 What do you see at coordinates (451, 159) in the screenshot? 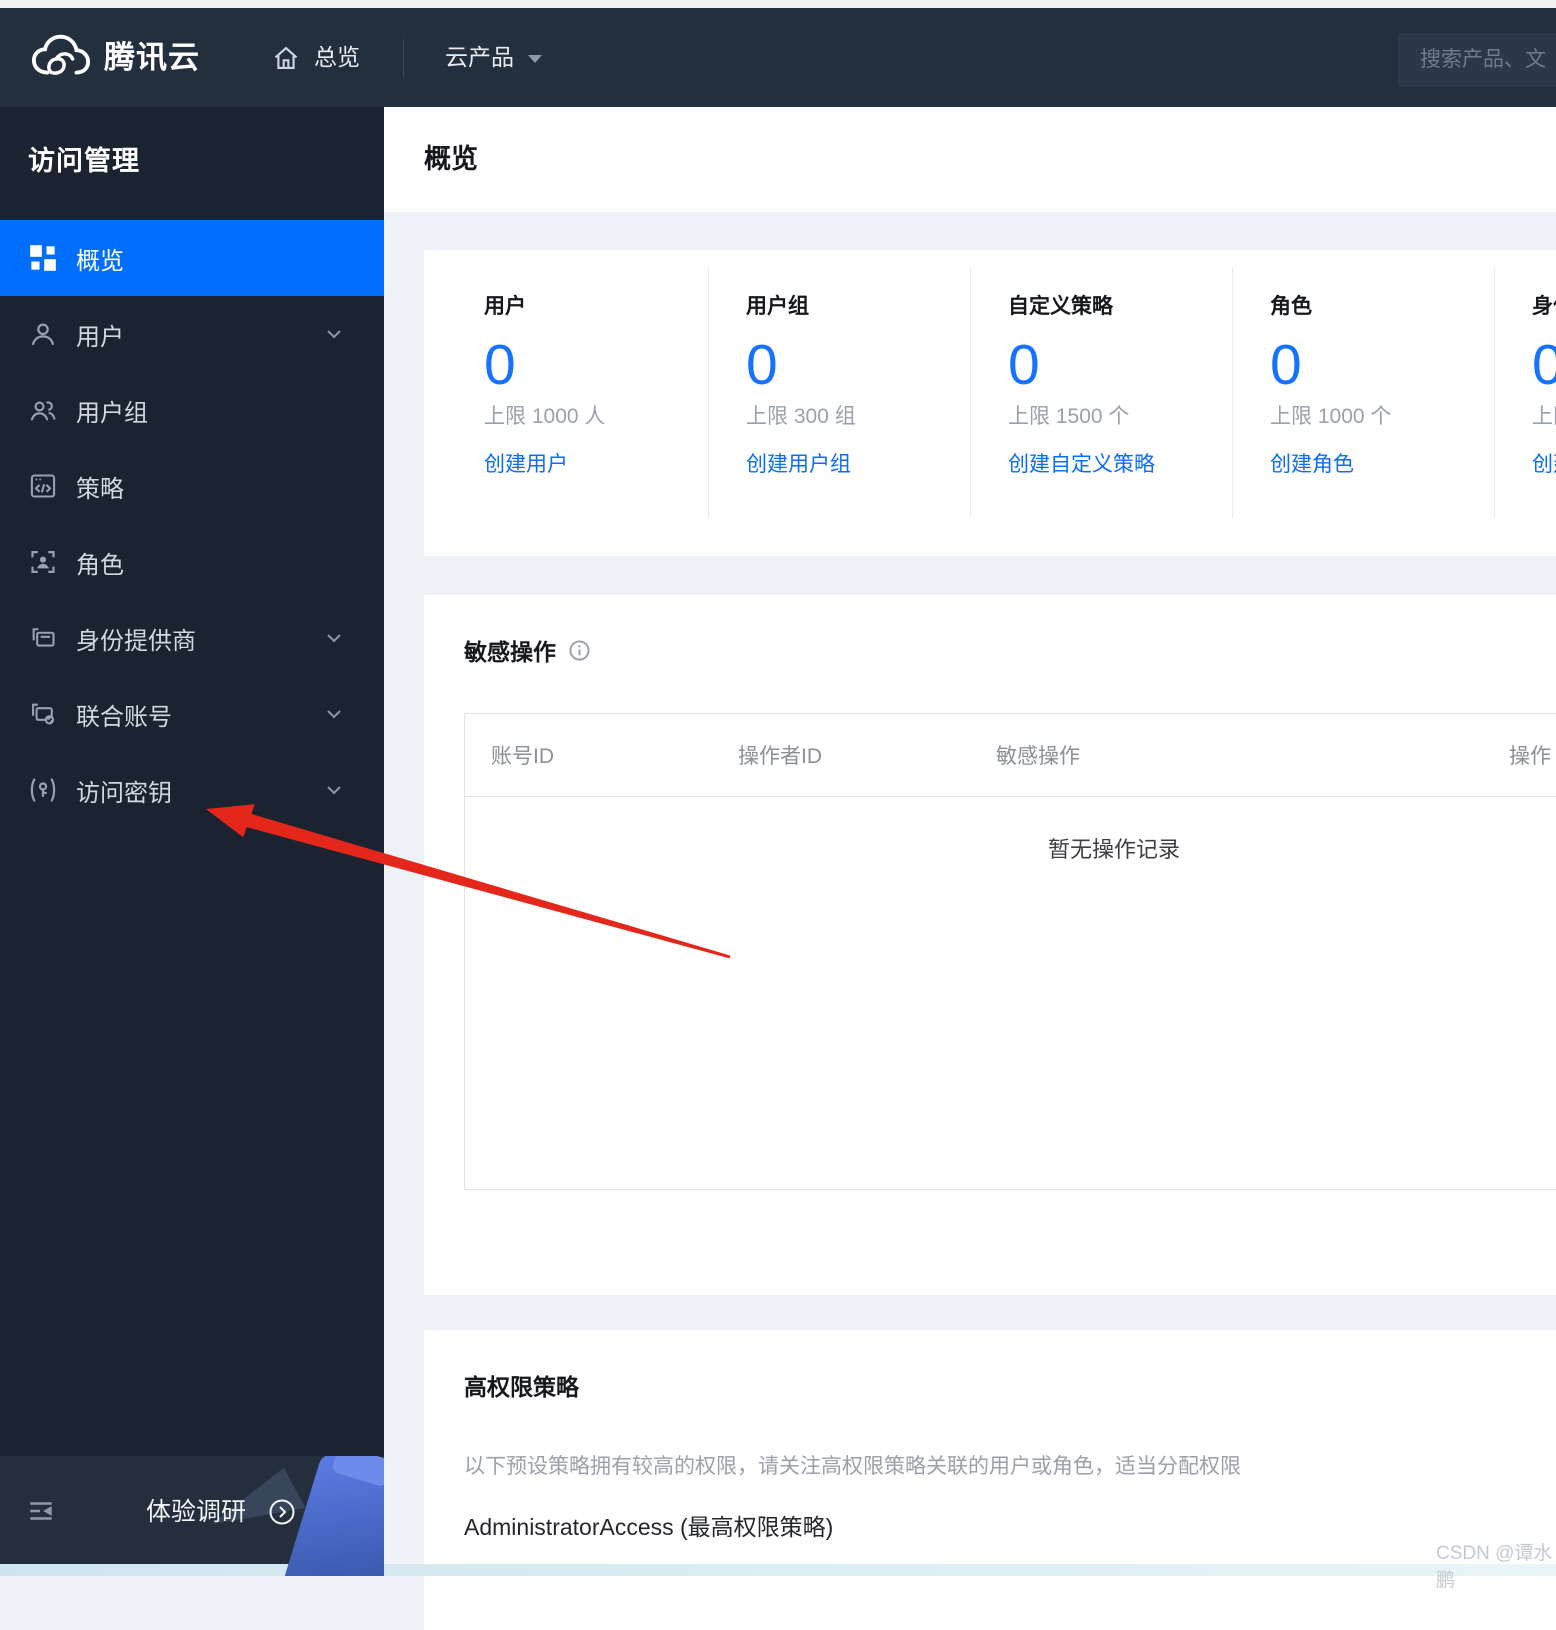
I see `page-title: 概览` at bounding box center [451, 159].